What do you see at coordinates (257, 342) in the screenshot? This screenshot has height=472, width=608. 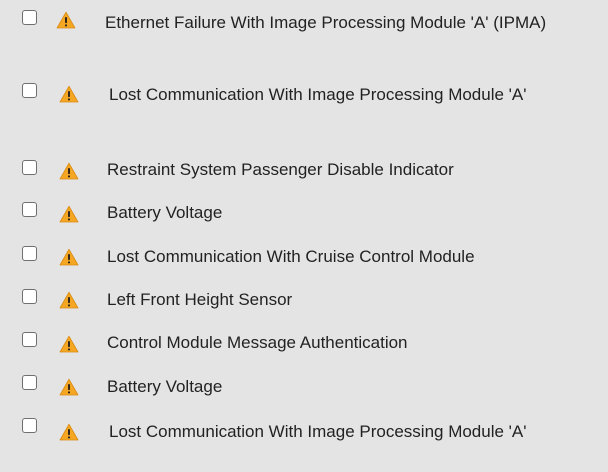 I see `dtc-label: Control Module Message Authentication` at bounding box center [257, 342].